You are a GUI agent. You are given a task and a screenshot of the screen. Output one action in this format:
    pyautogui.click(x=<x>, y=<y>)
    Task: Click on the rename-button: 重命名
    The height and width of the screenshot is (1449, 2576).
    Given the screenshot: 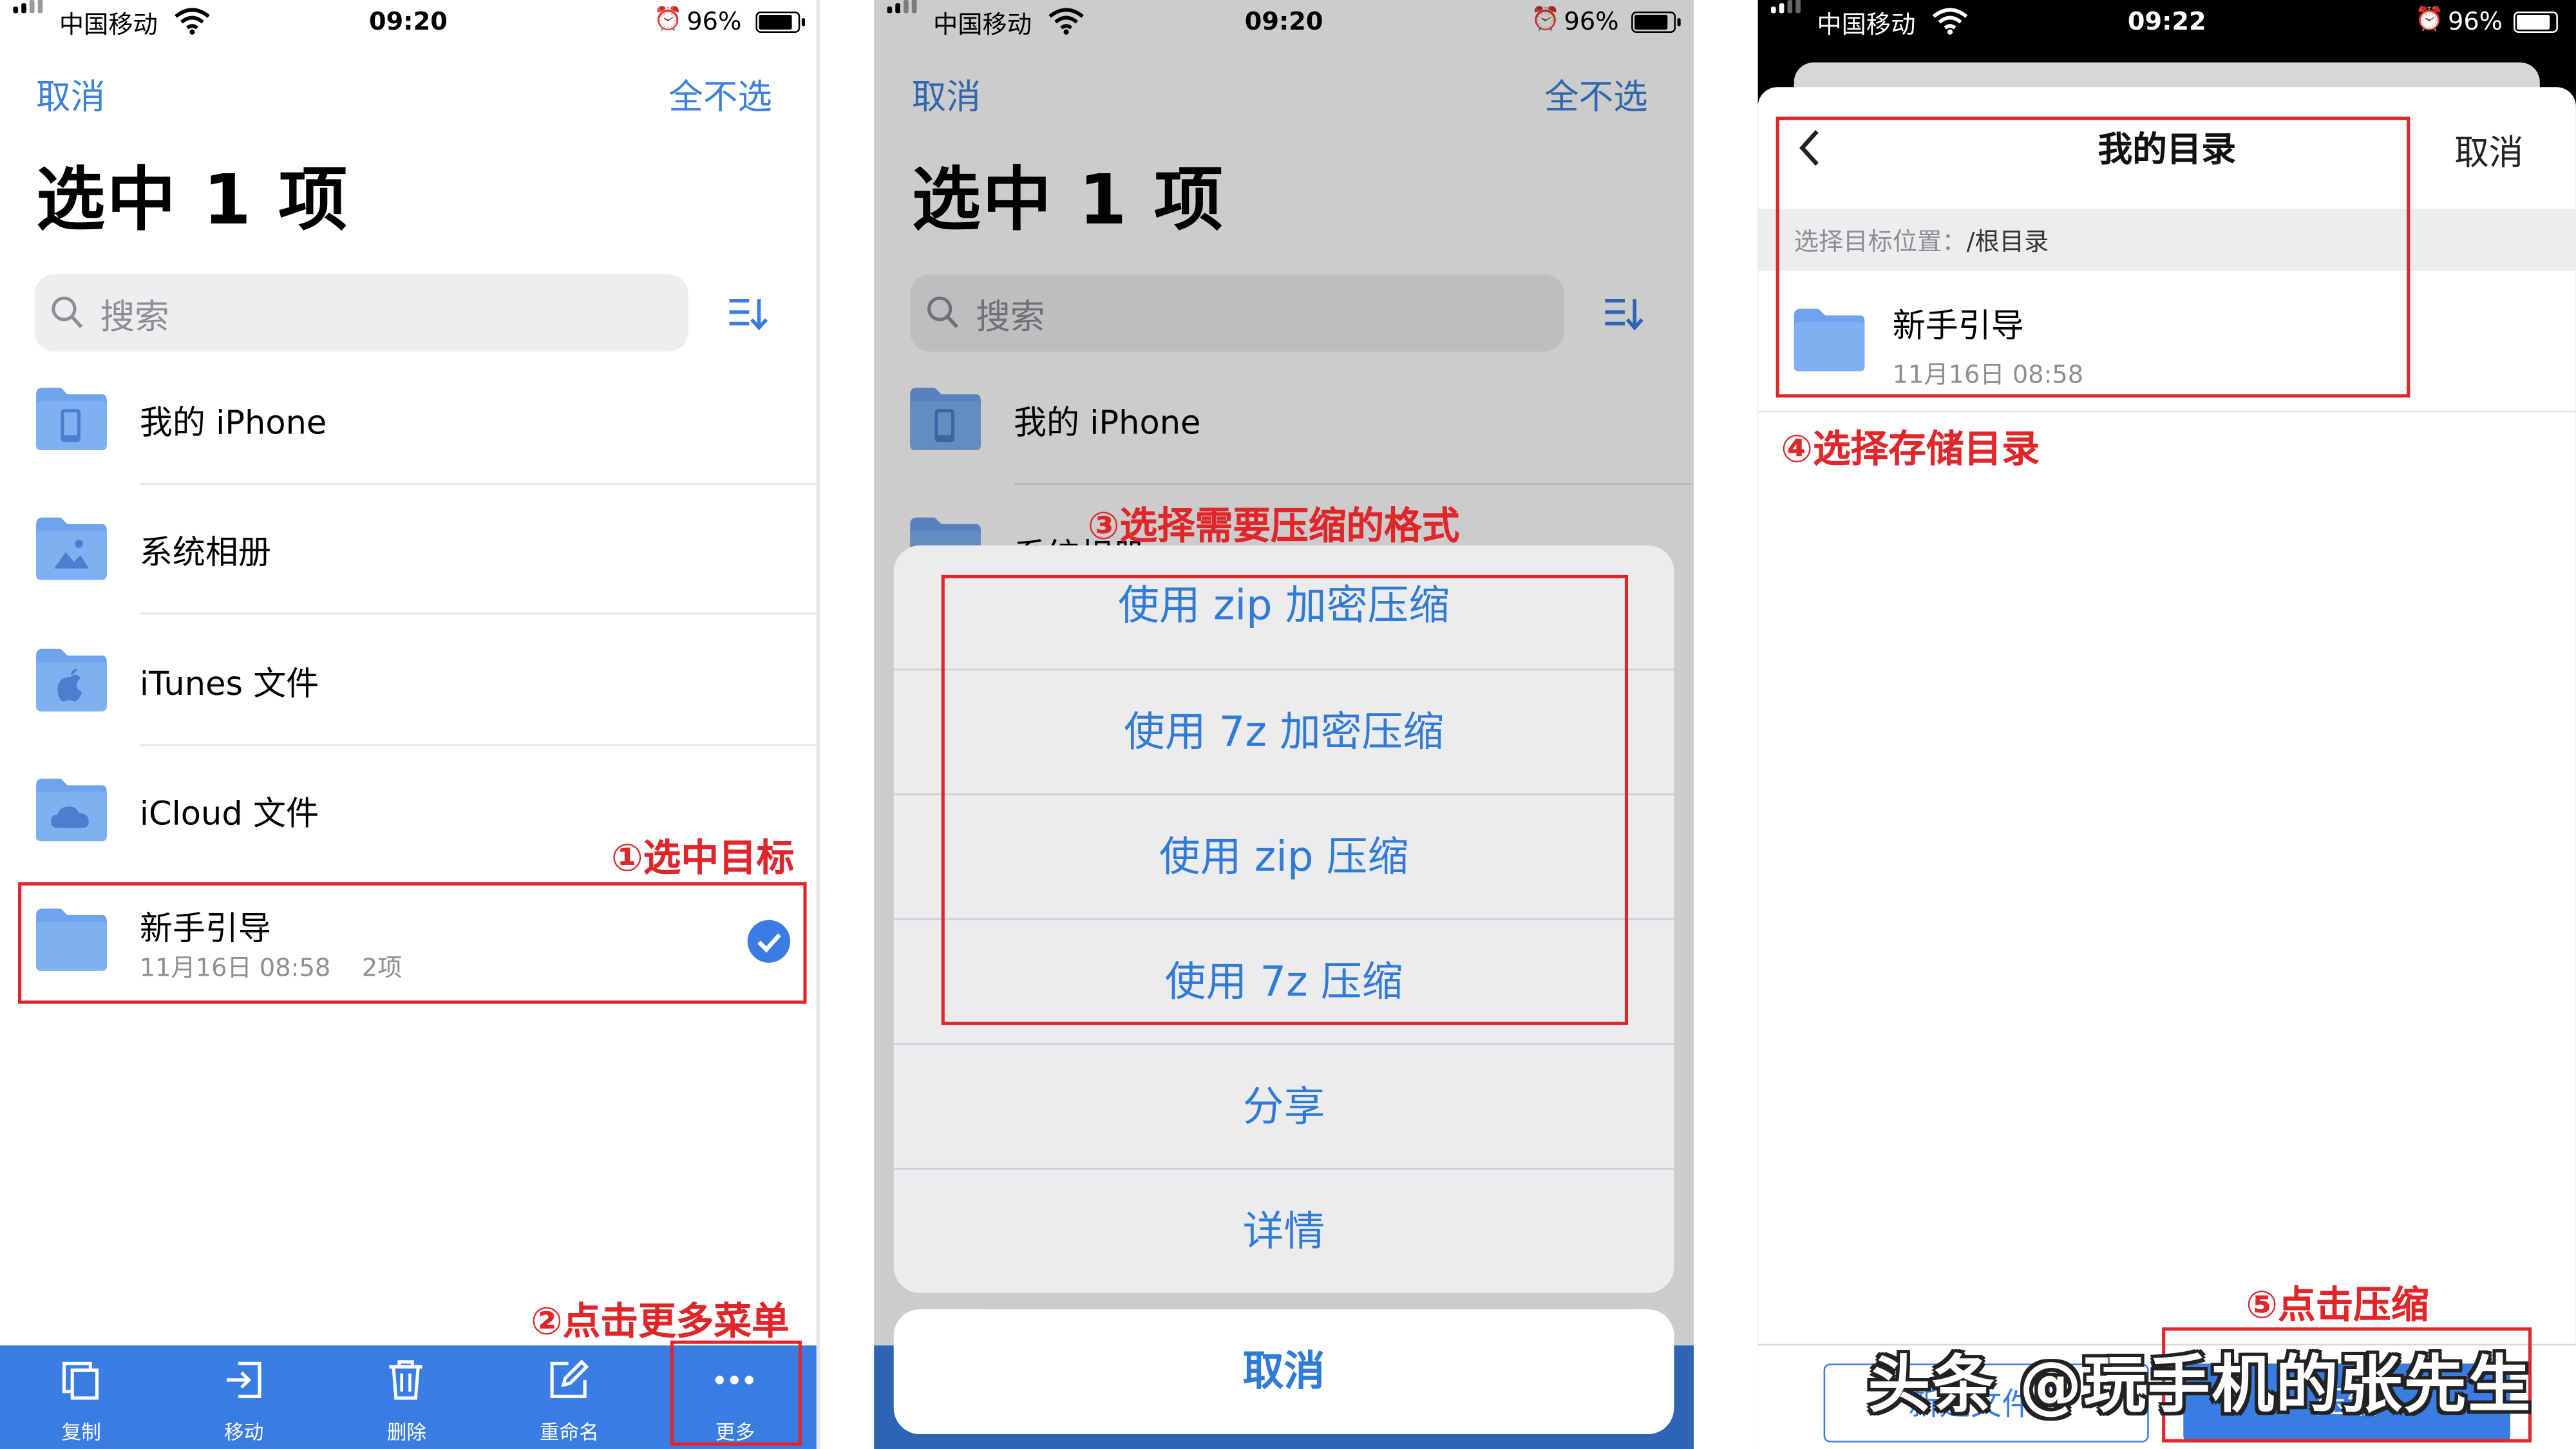 What is the action you would take?
    pyautogui.click(x=570, y=1397)
    